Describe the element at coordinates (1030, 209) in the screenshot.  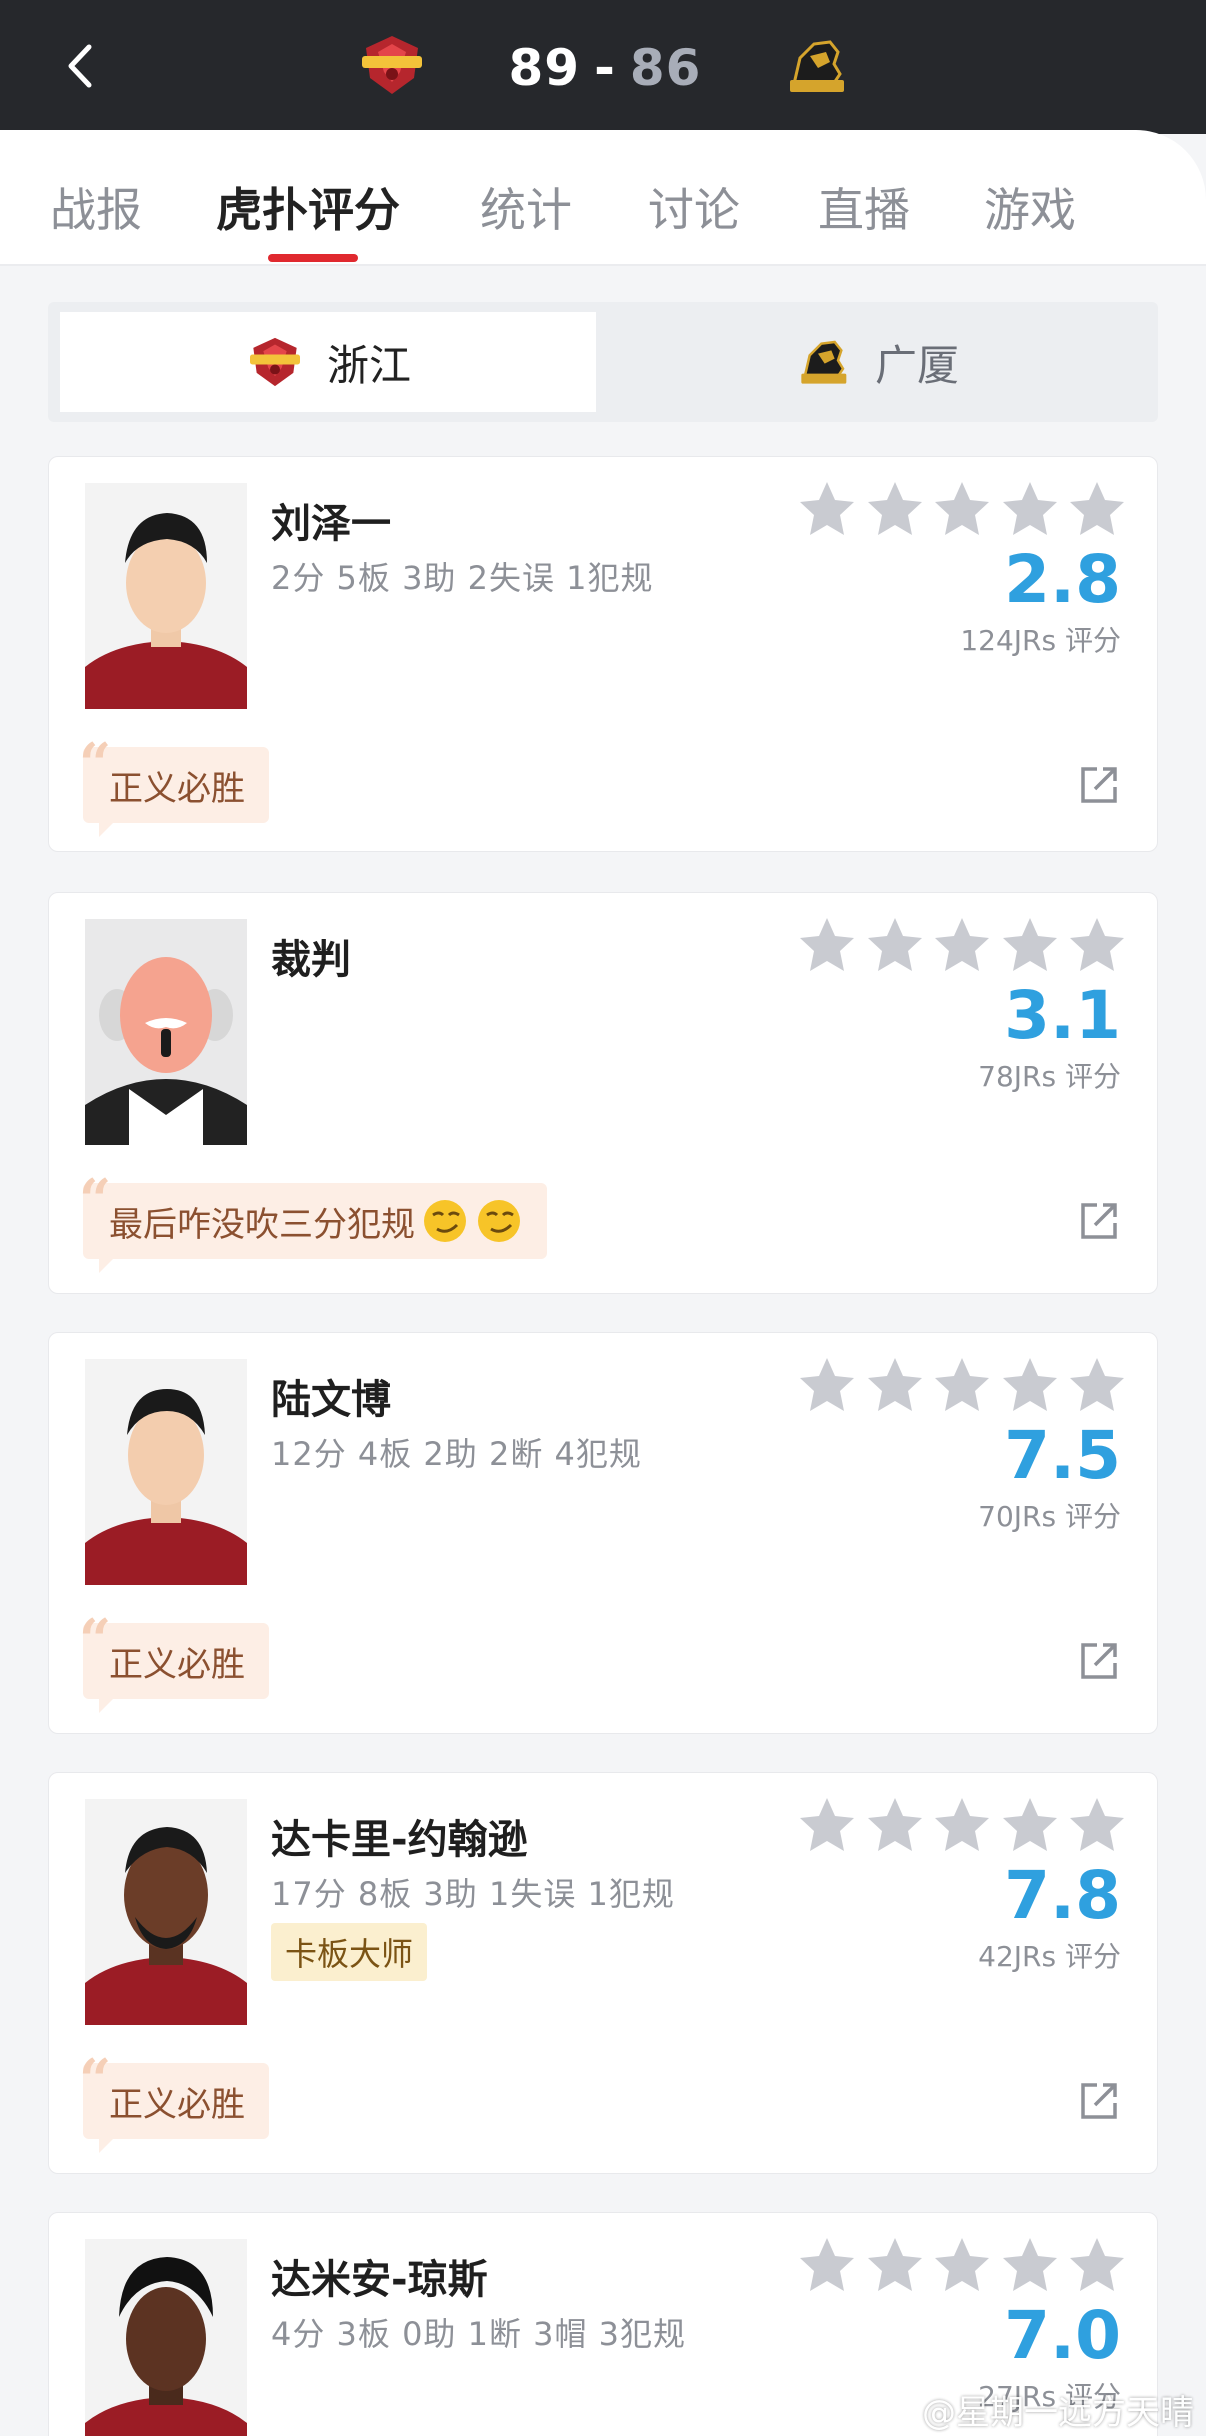
I see `tab-games: 游戏` at that location.